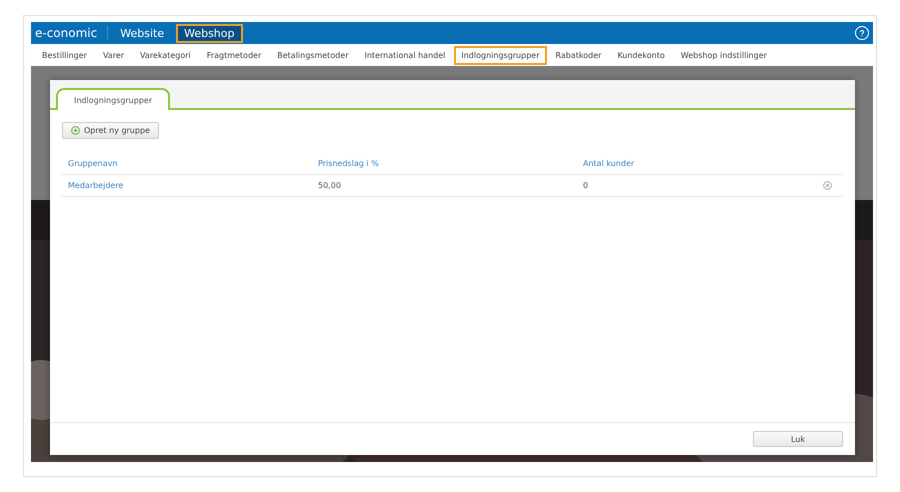 This screenshot has height=492, width=900. What do you see at coordinates (209, 33) in the screenshot?
I see `top-menu-item: Webshop` at bounding box center [209, 33].